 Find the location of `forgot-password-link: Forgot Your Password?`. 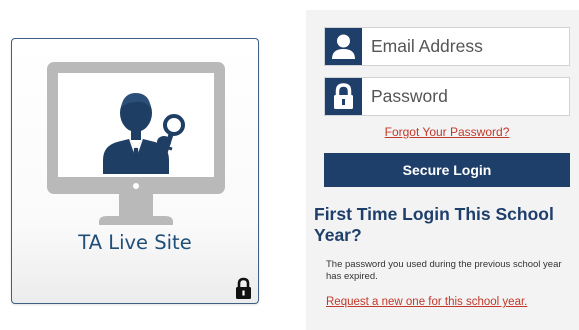

forgot-password-link: Forgot Your Password? is located at coordinates (447, 132).